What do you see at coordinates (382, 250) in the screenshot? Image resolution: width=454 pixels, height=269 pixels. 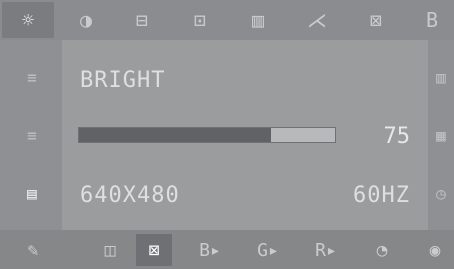 I see `color-temp-icon: ◔` at bounding box center [382, 250].